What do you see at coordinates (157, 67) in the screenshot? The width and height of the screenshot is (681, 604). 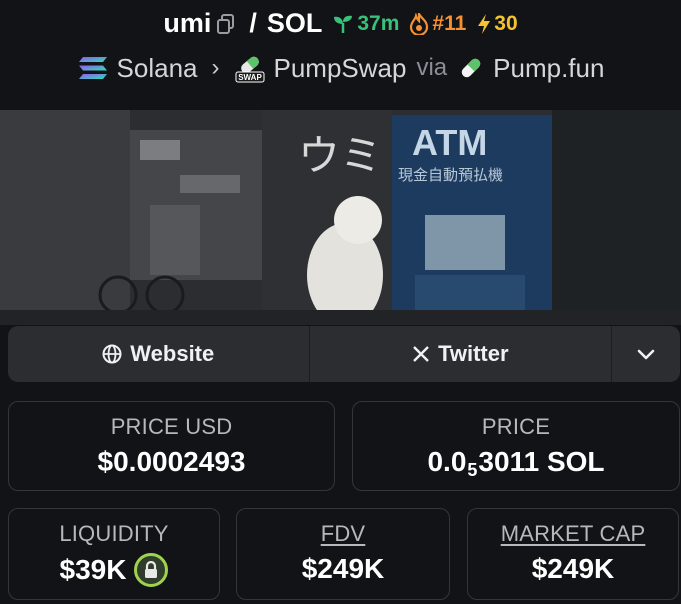 I see `chain-name: Solana` at bounding box center [157, 67].